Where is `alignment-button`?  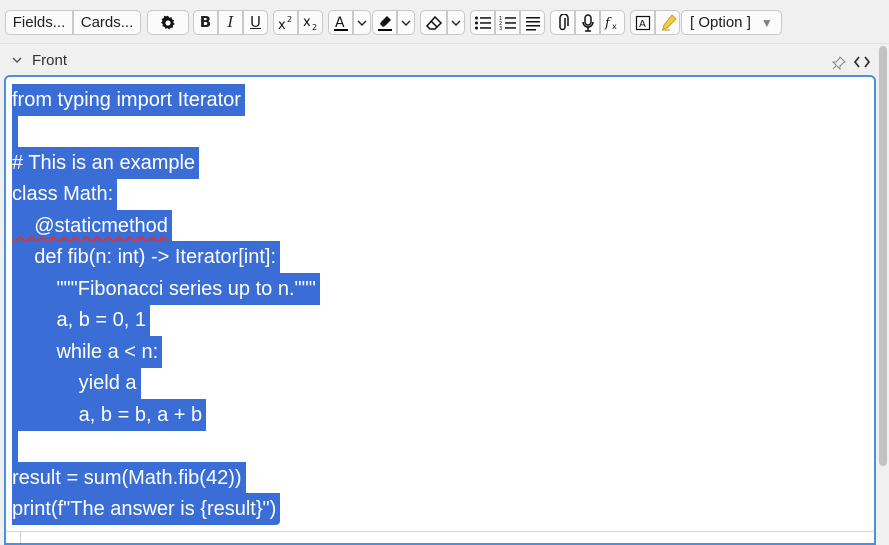 alignment-button is located at coordinates (532, 22).